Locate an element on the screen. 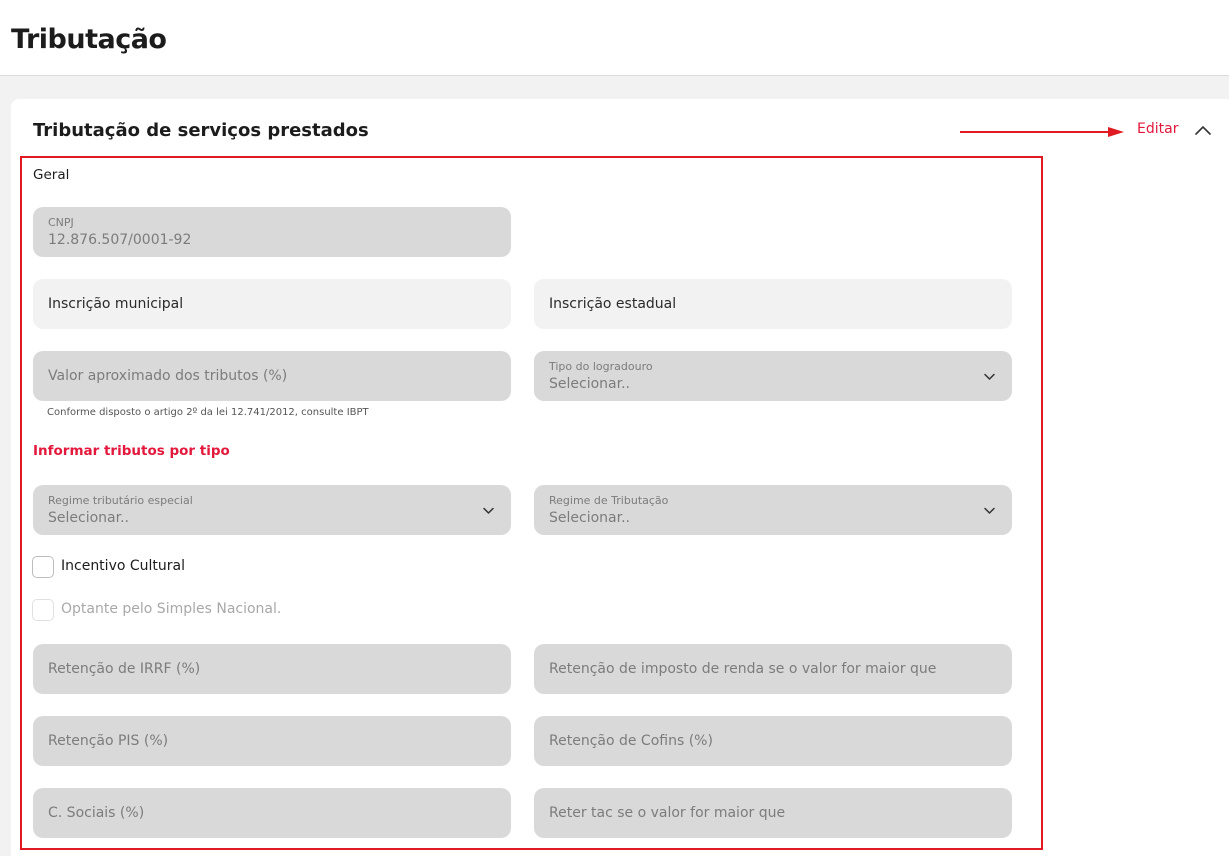  valor-aproximado-input: Valor aproximado dos tributos (%) is located at coordinates (272, 376).